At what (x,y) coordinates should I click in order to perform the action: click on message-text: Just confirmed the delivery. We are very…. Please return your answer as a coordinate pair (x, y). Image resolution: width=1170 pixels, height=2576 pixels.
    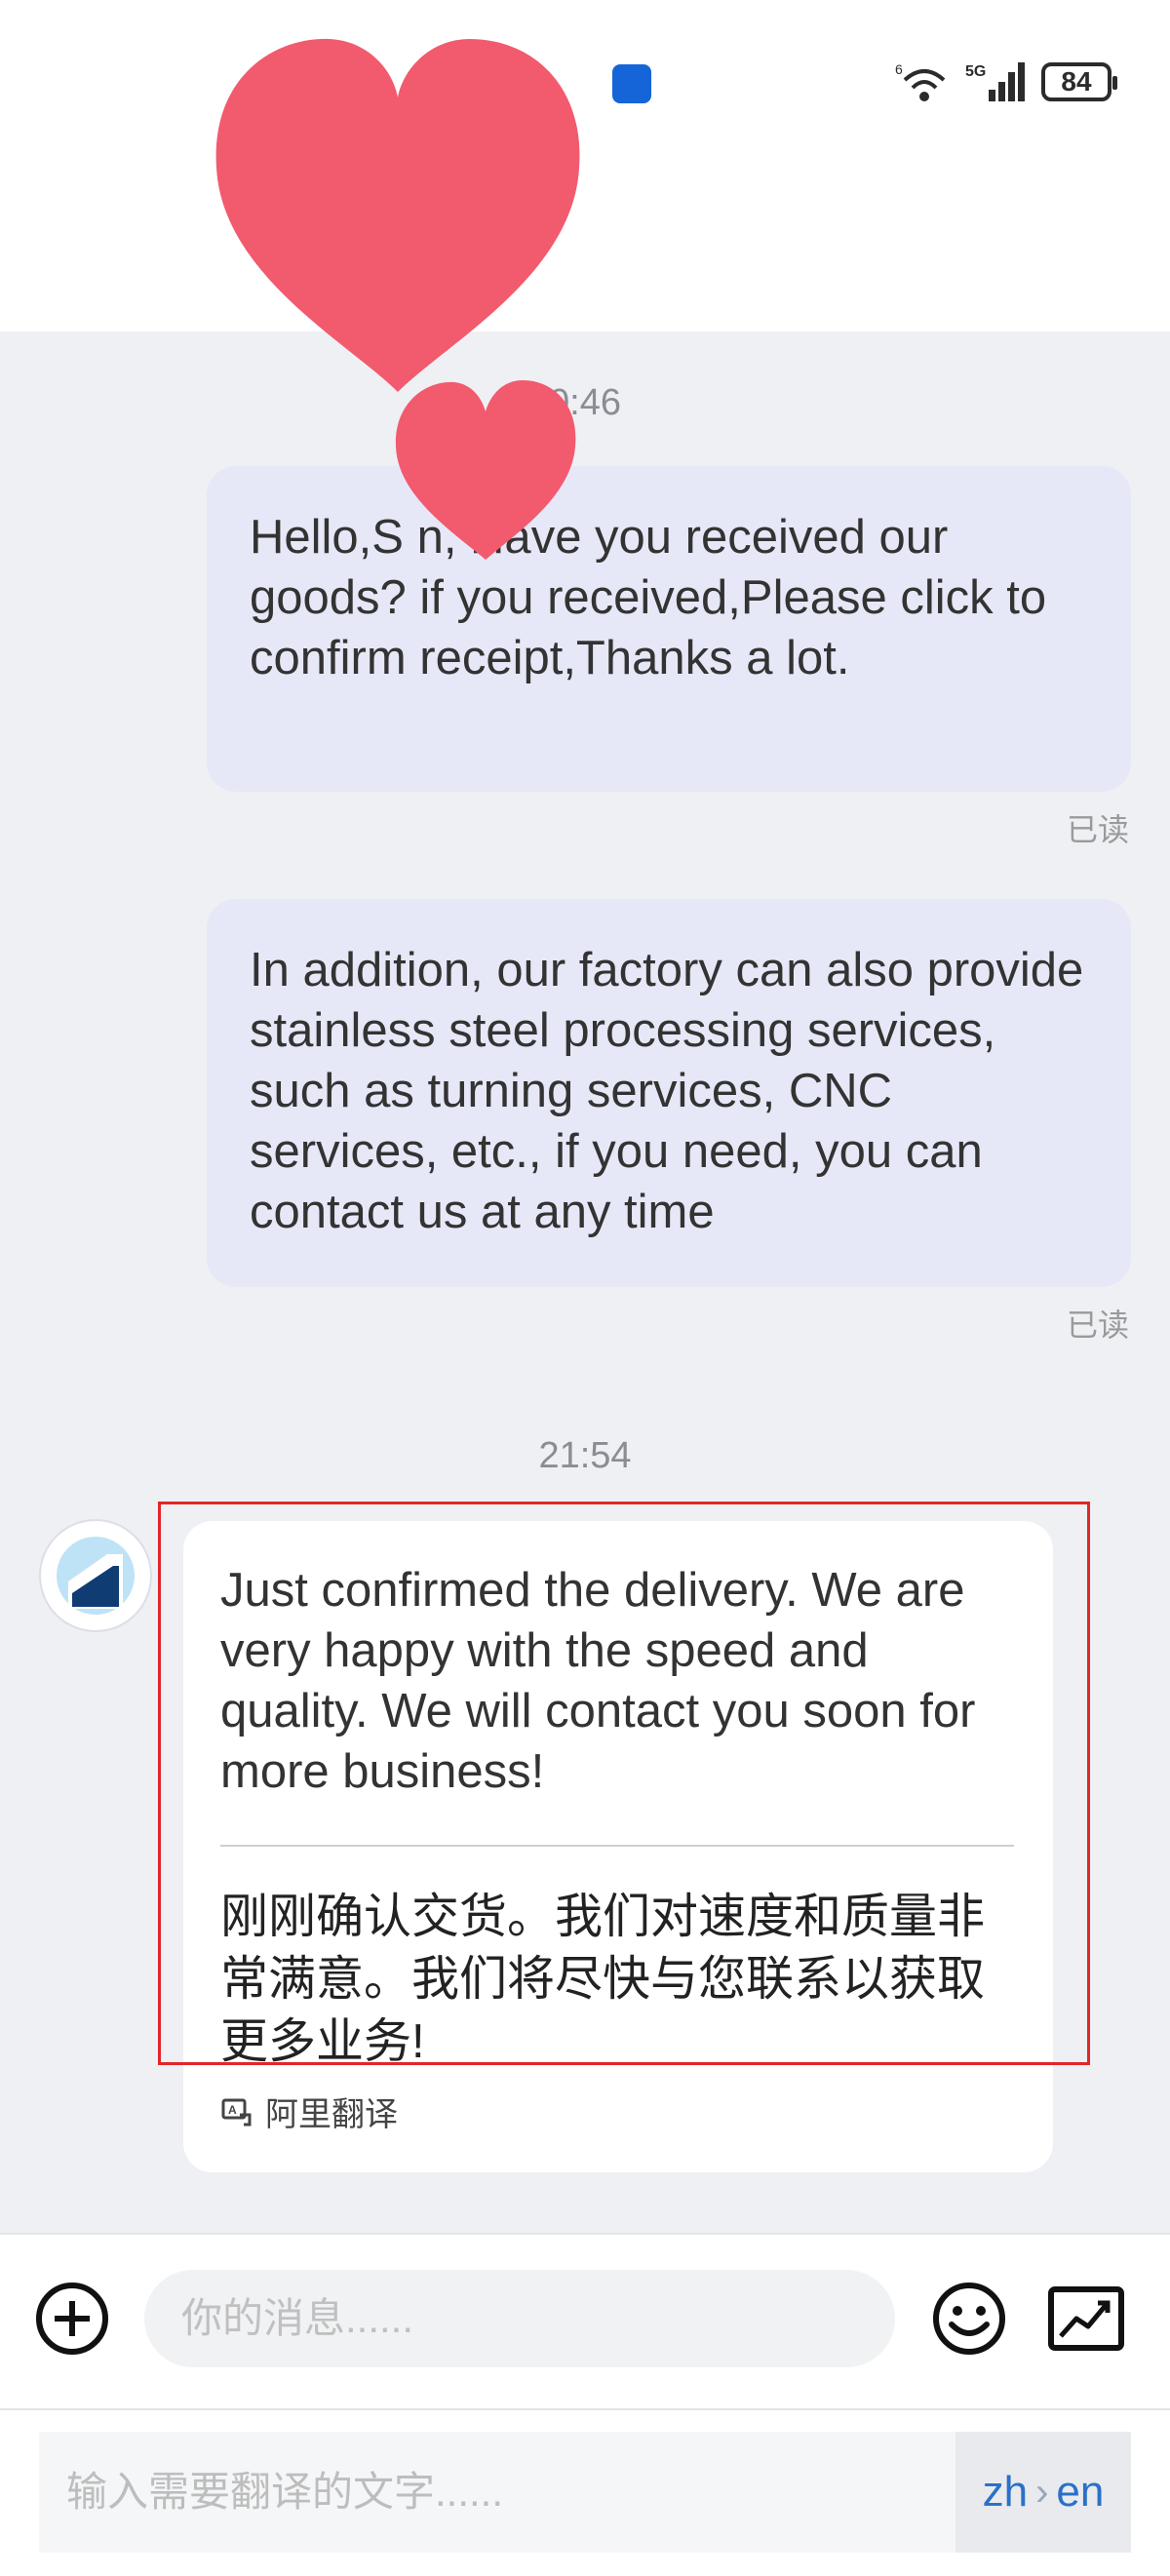
    Looking at the image, I should click on (598, 1681).